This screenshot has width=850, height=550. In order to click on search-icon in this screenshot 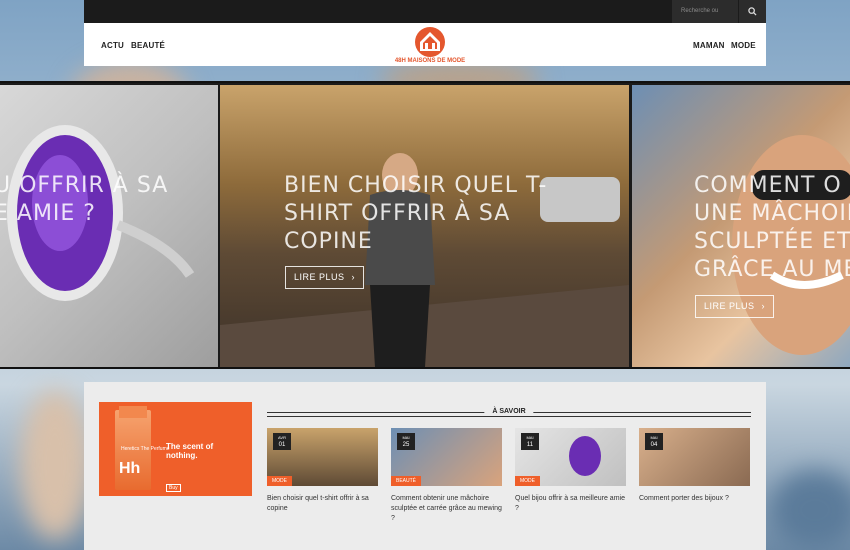, I will do `click(752, 11)`.